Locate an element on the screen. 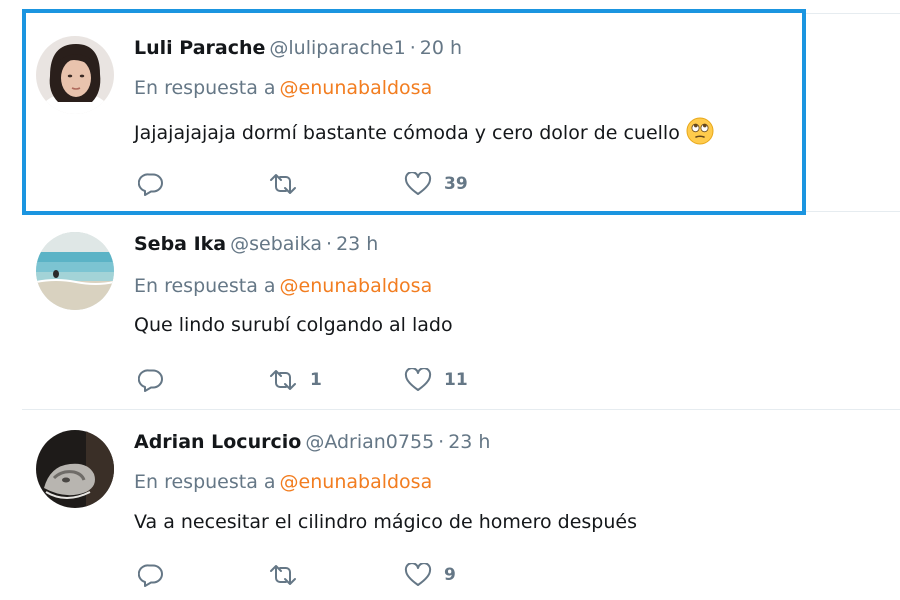 The width and height of the screenshot is (900, 600). rolling-eyes-emoji-icon is located at coordinates (700, 134).